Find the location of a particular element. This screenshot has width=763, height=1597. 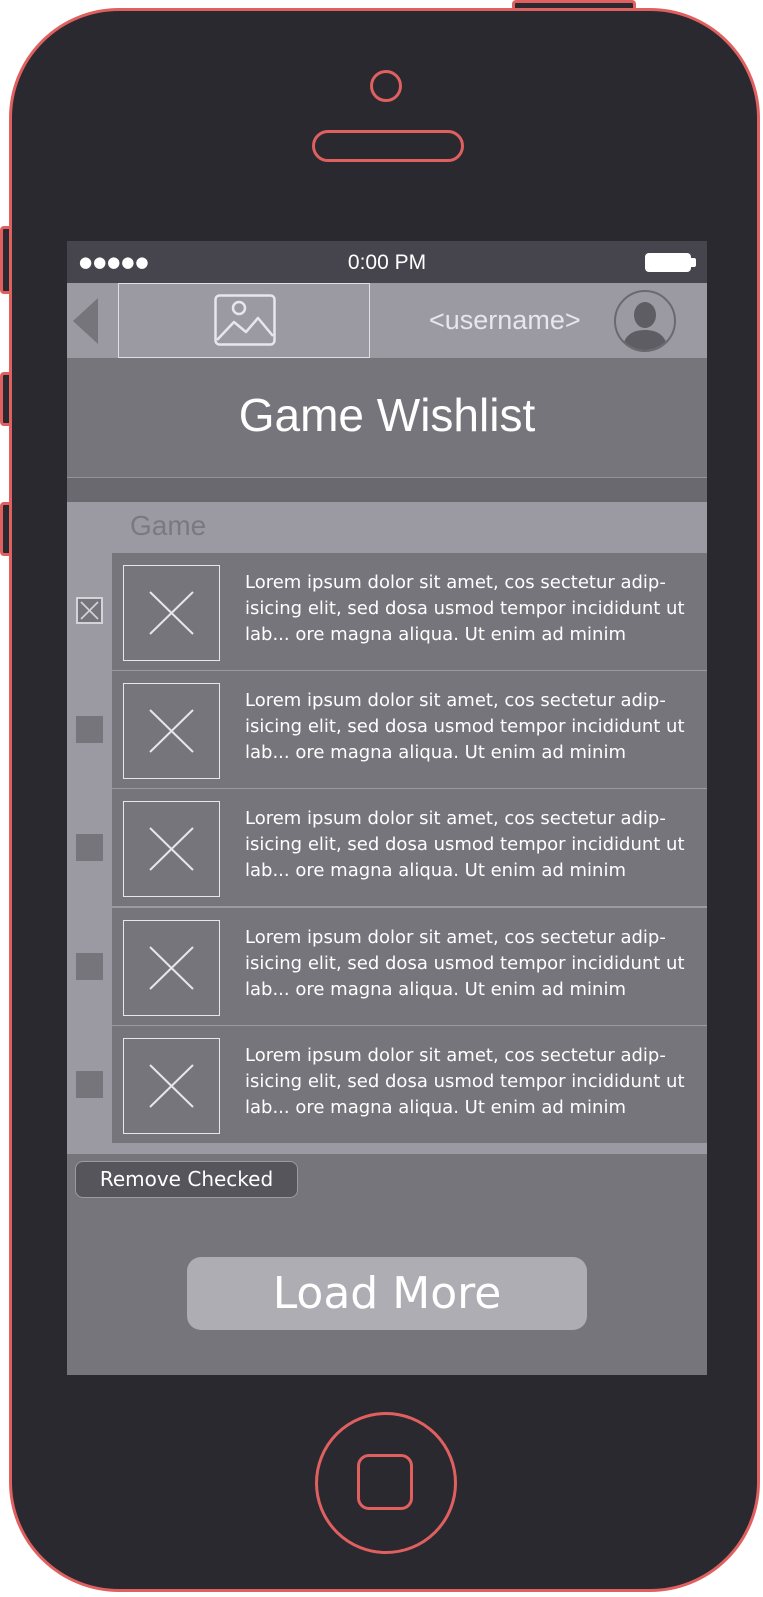

nav-bar: <username> is located at coordinates (387, 320).